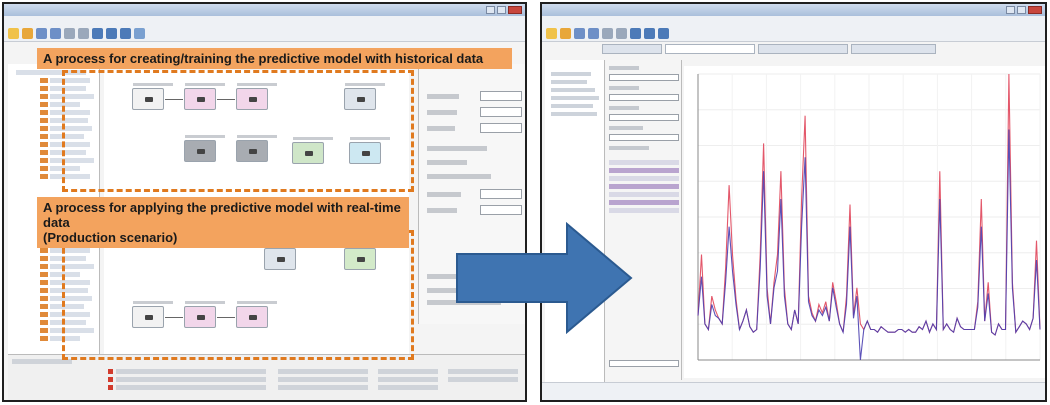  What do you see at coordinates (139, 33) in the screenshot?
I see `perspective-icon` at bounding box center [139, 33].